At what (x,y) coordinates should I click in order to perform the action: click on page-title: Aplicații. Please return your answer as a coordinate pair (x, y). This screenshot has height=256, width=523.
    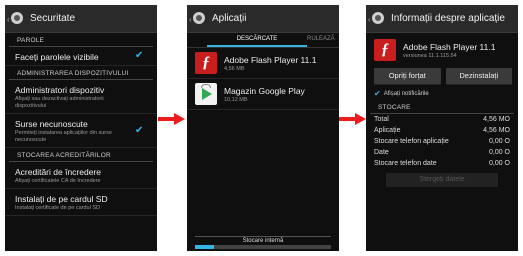
    Looking at the image, I should click on (229, 18).